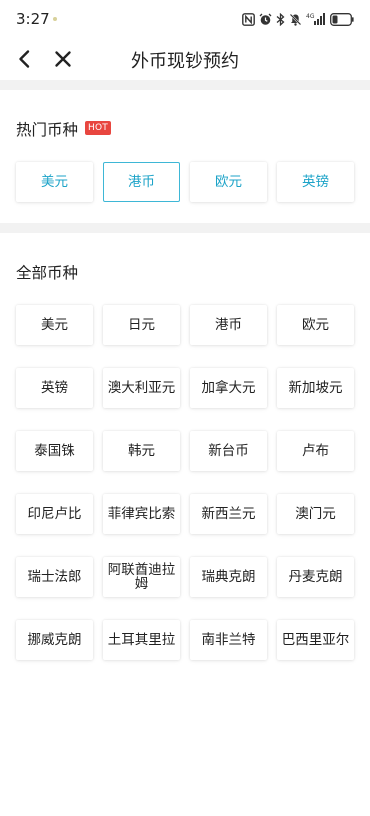 This screenshot has height=816, width=370. Describe the element at coordinates (63, 59) in the screenshot. I see `close-icon` at that location.